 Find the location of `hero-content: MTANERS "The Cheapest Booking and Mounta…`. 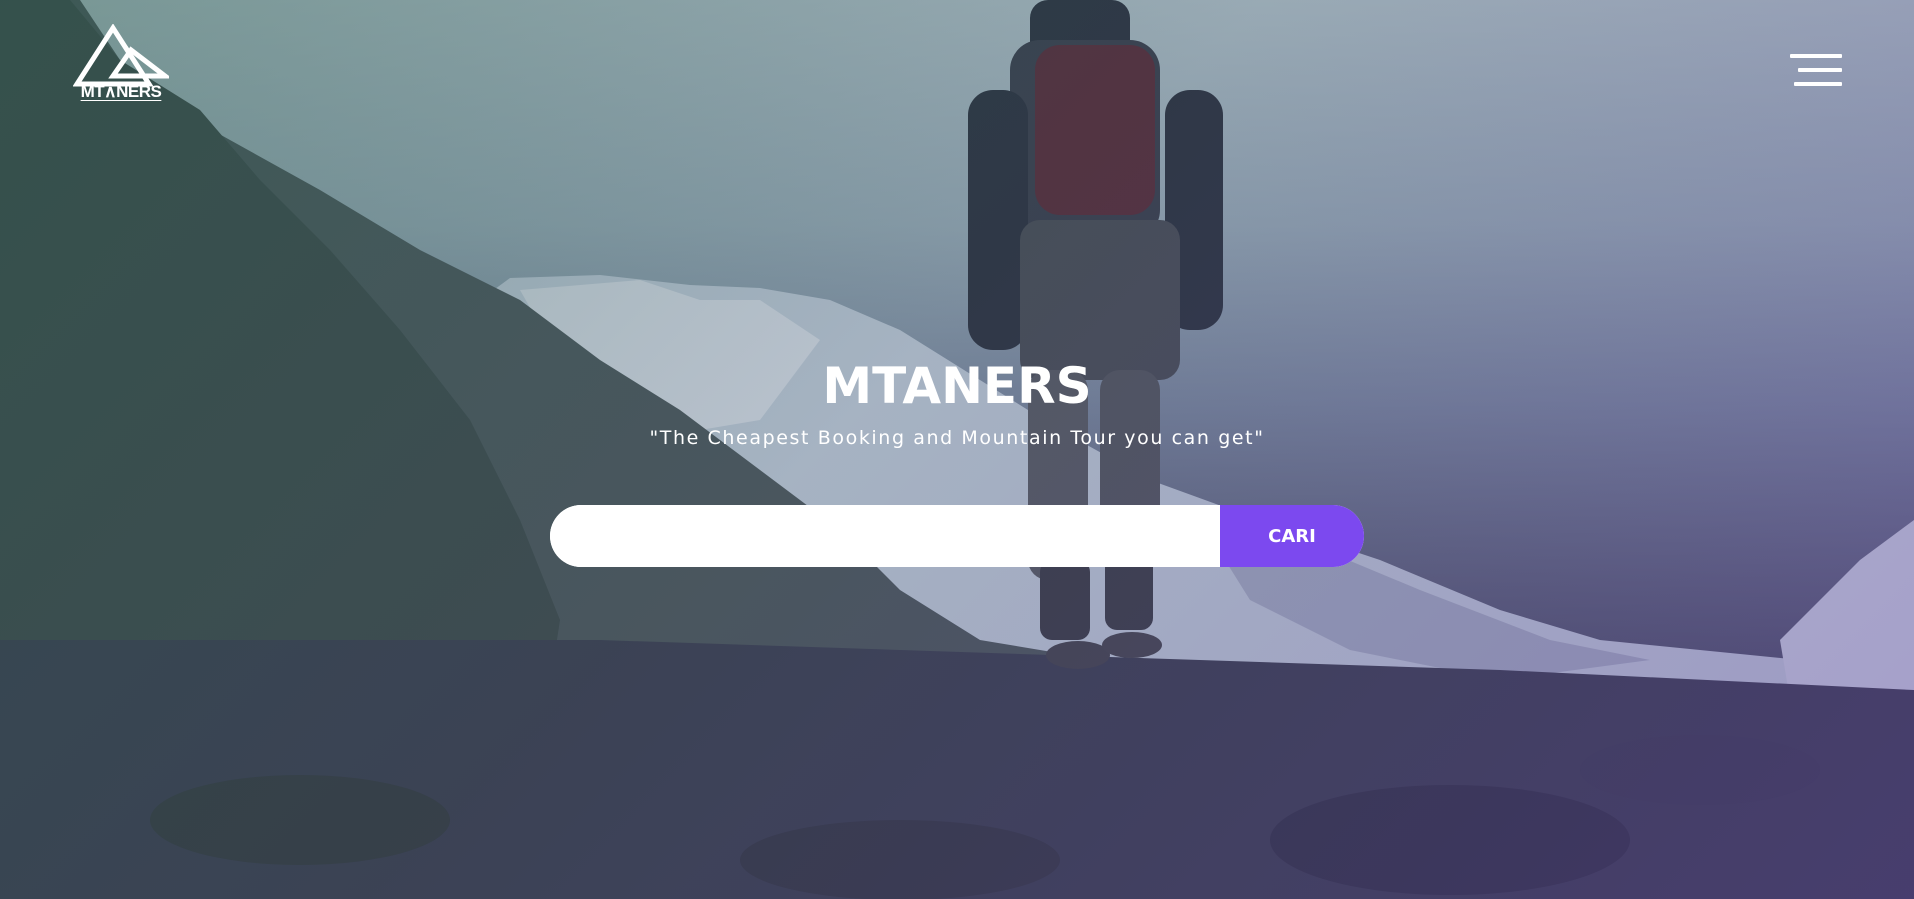

hero-content: MTANERS "The Cheapest Booking and Mounta… is located at coordinates (957, 403).